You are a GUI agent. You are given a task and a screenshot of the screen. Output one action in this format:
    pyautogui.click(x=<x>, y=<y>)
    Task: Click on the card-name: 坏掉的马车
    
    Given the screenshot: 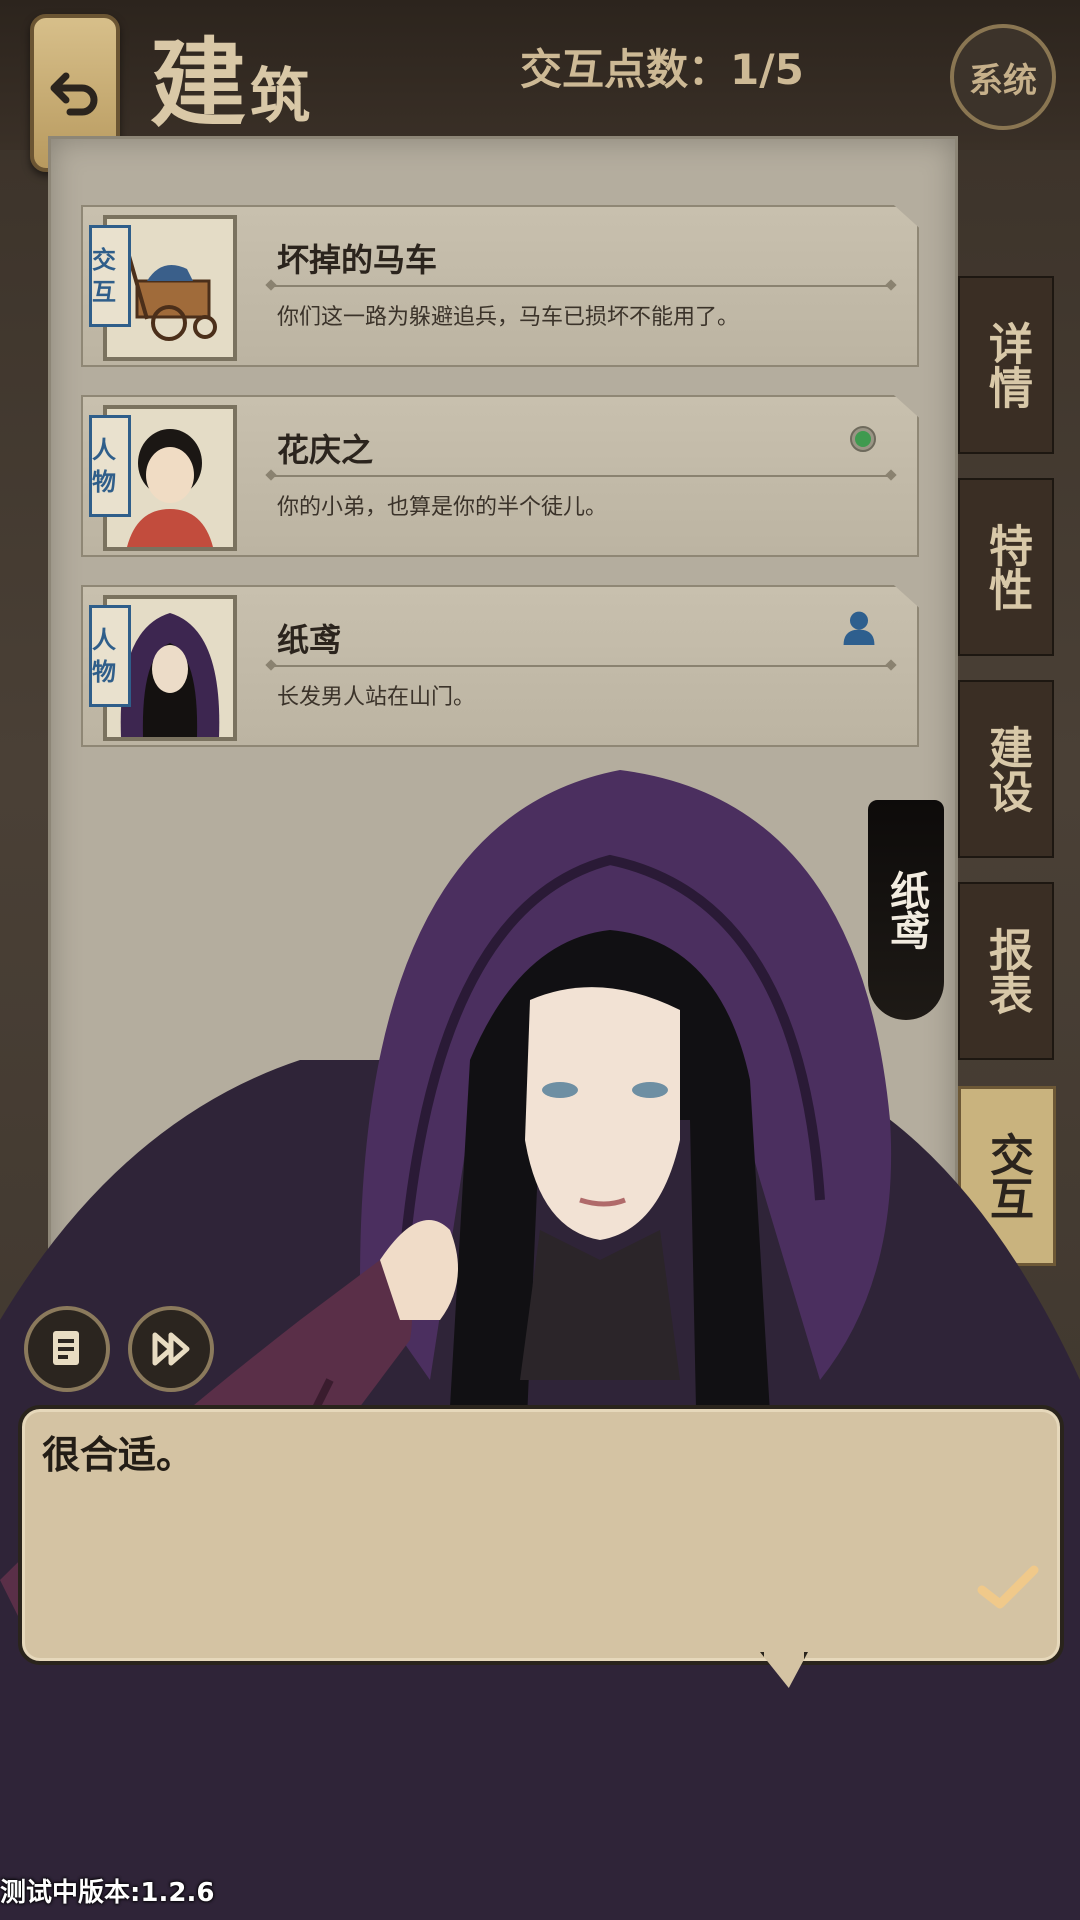 What is the action you would take?
    pyautogui.click(x=357, y=260)
    